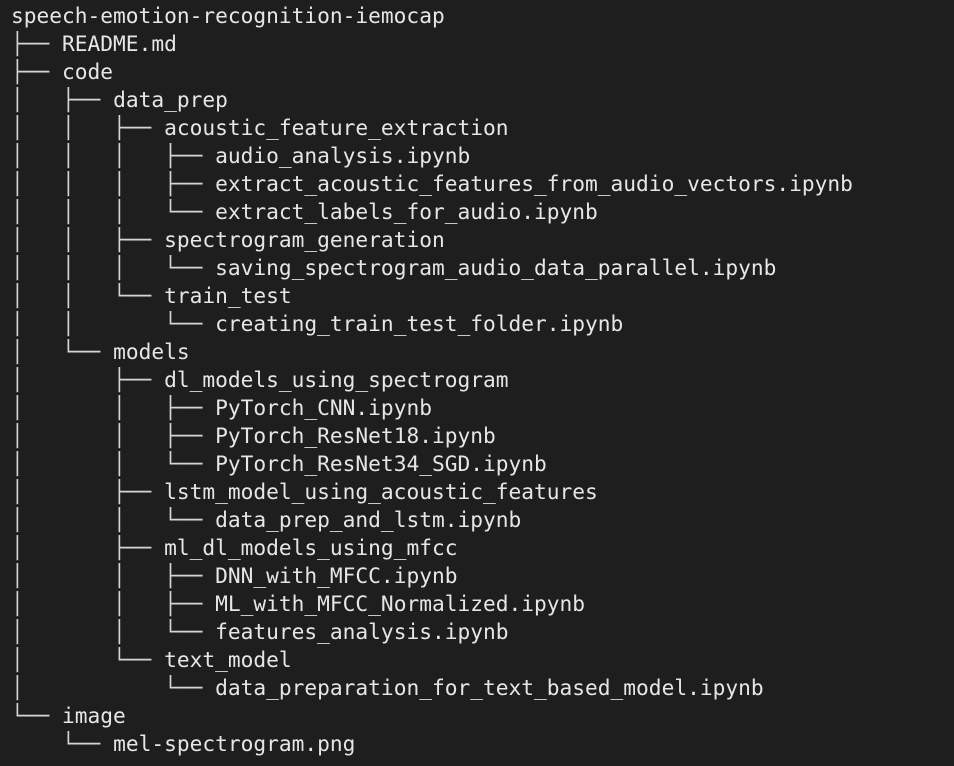 The image size is (954, 766). I want to click on tree-folder-name: text_model, so click(228, 659).